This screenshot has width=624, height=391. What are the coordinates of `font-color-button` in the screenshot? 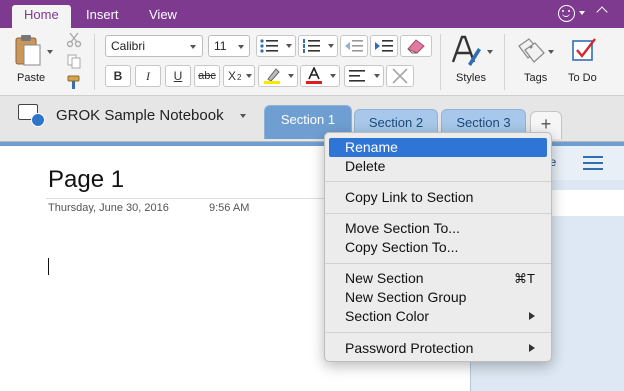 It's located at (320, 76).